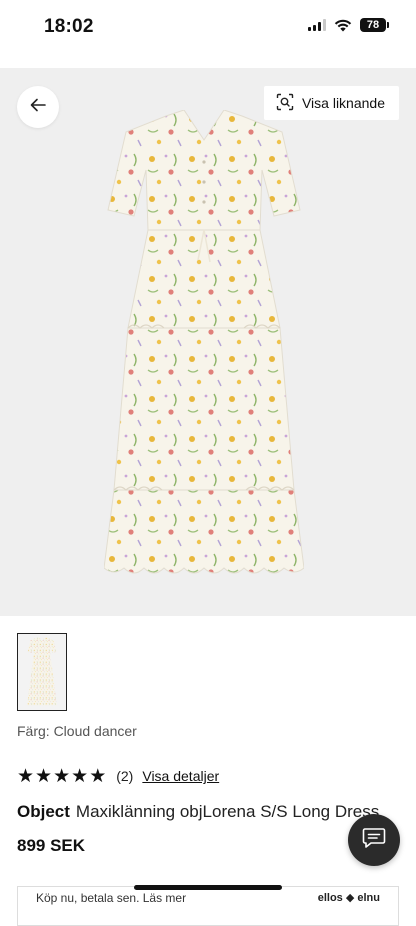  What do you see at coordinates (43, 811) in the screenshot?
I see `brand-name: Object` at bounding box center [43, 811].